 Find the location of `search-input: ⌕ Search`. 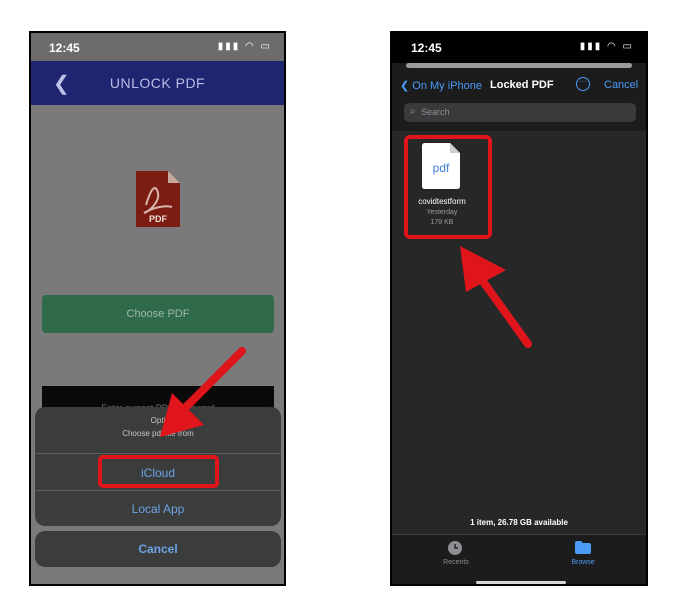

search-input: ⌕ Search is located at coordinates (520, 112).